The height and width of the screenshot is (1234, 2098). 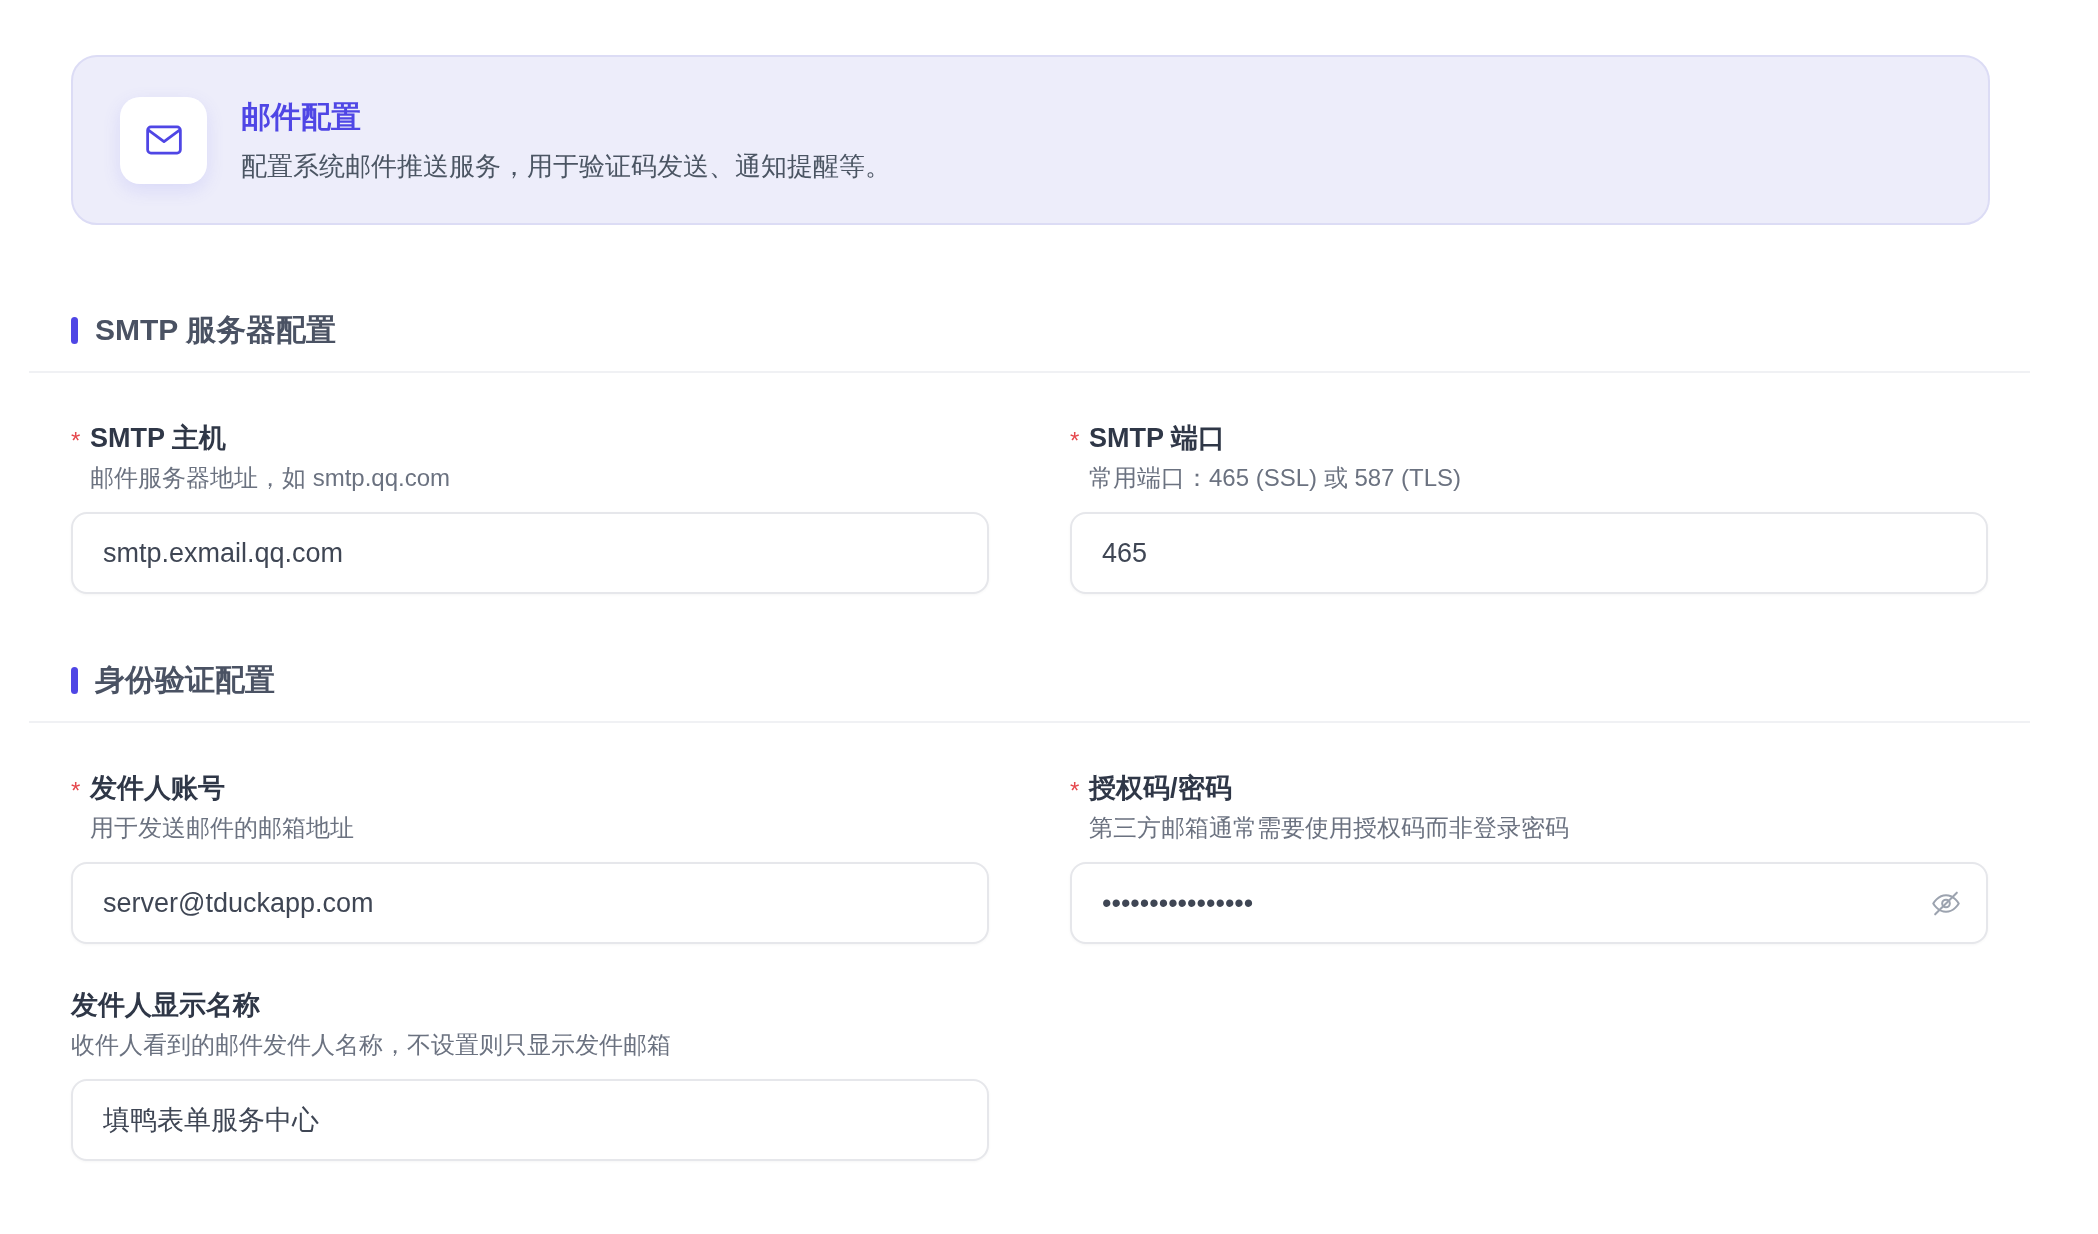 What do you see at coordinates (222, 828) in the screenshot?
I see `field-hint: 用于发送邮件的邮箱地址` at bounding box center [222, 828].